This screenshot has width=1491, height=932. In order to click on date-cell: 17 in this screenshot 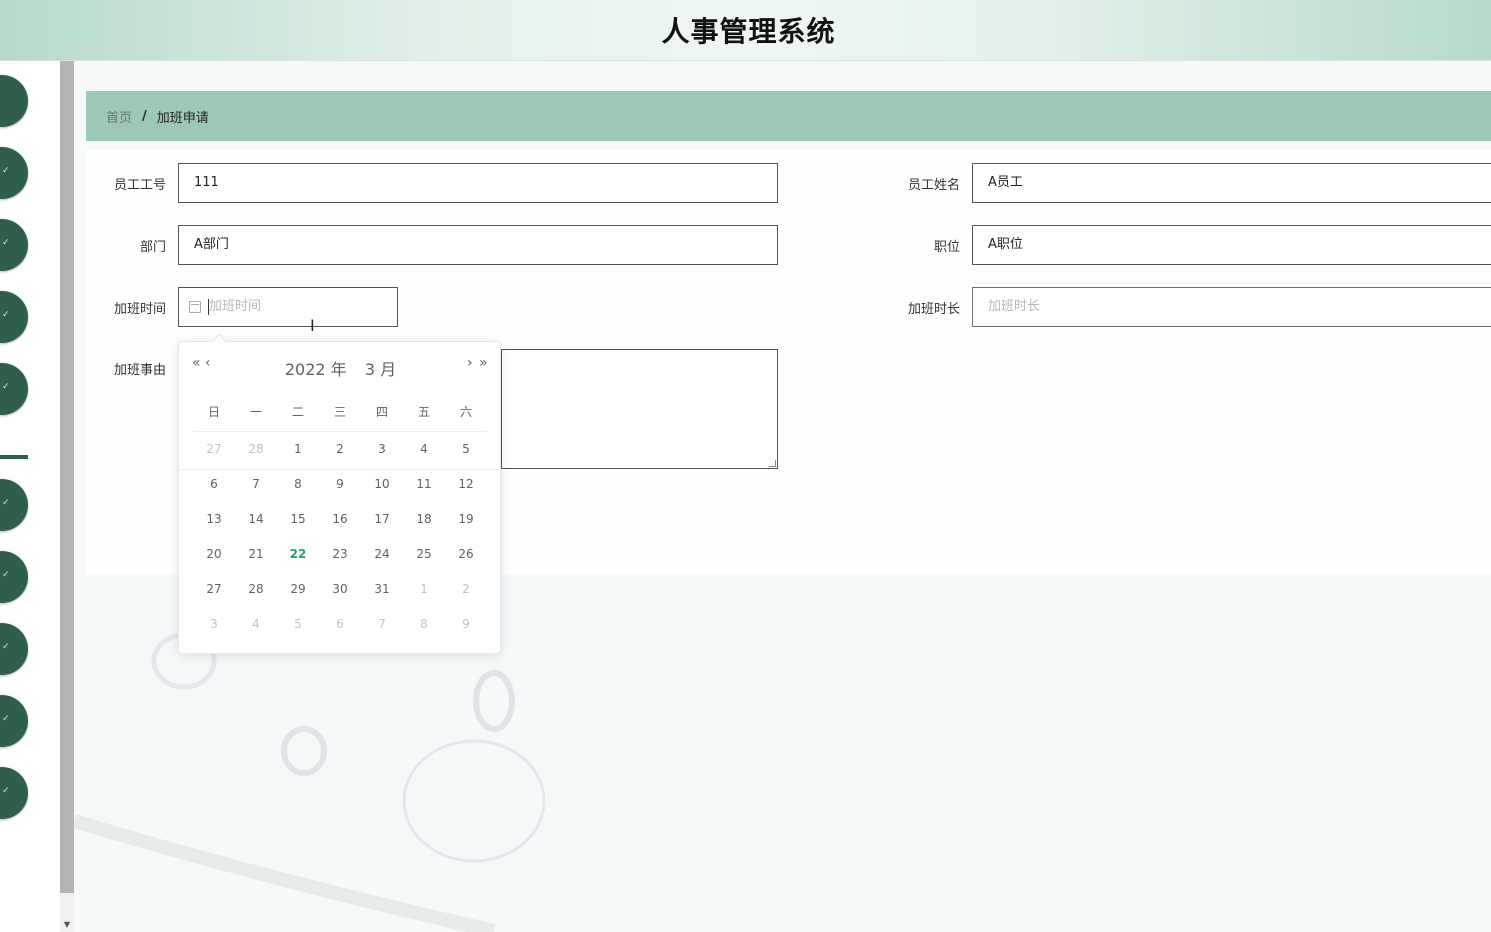, I will do `click(382, 519)`.